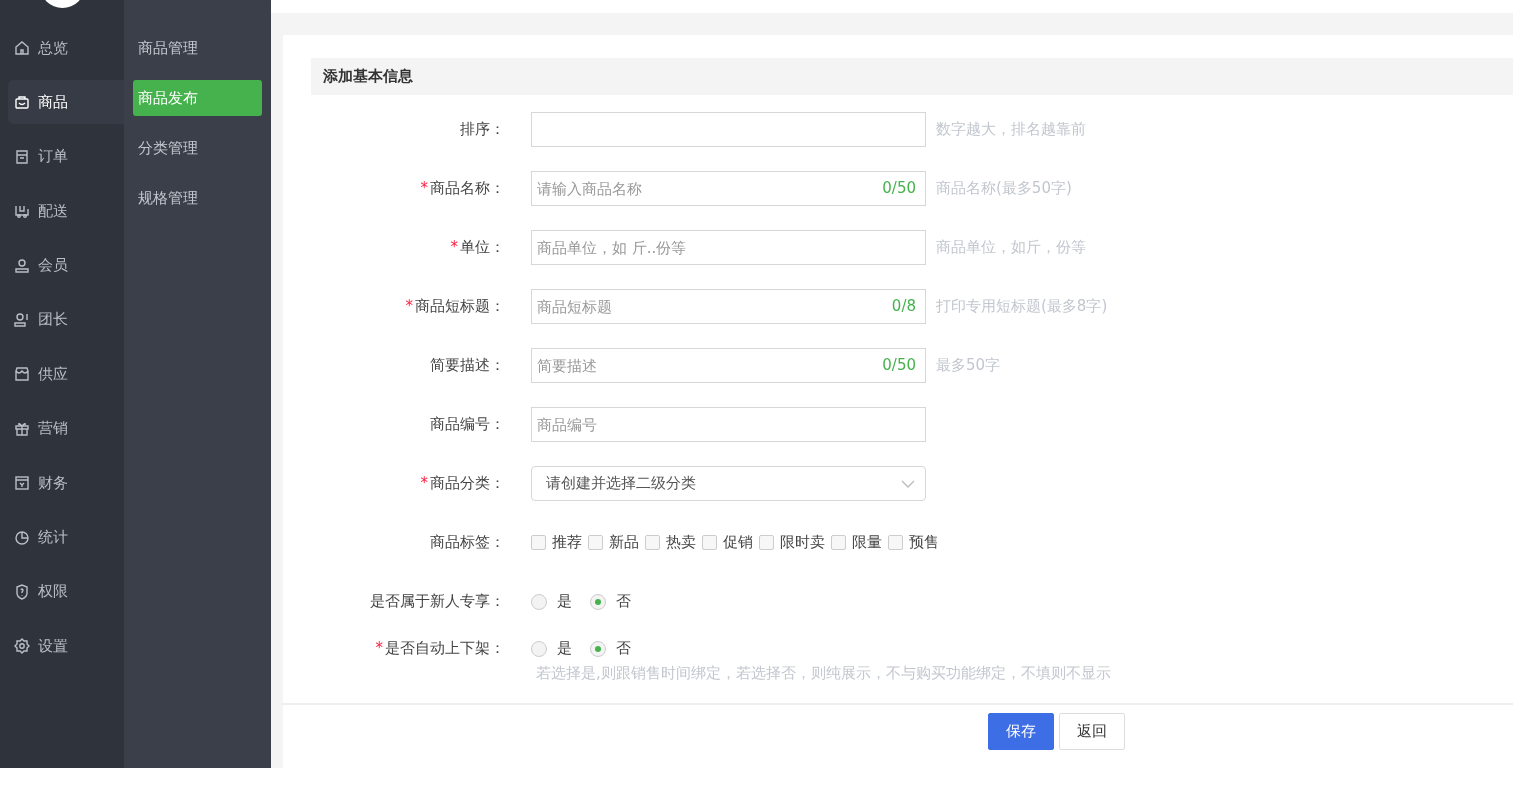  I want to click on nav-item: 配送, so click(66, 211).